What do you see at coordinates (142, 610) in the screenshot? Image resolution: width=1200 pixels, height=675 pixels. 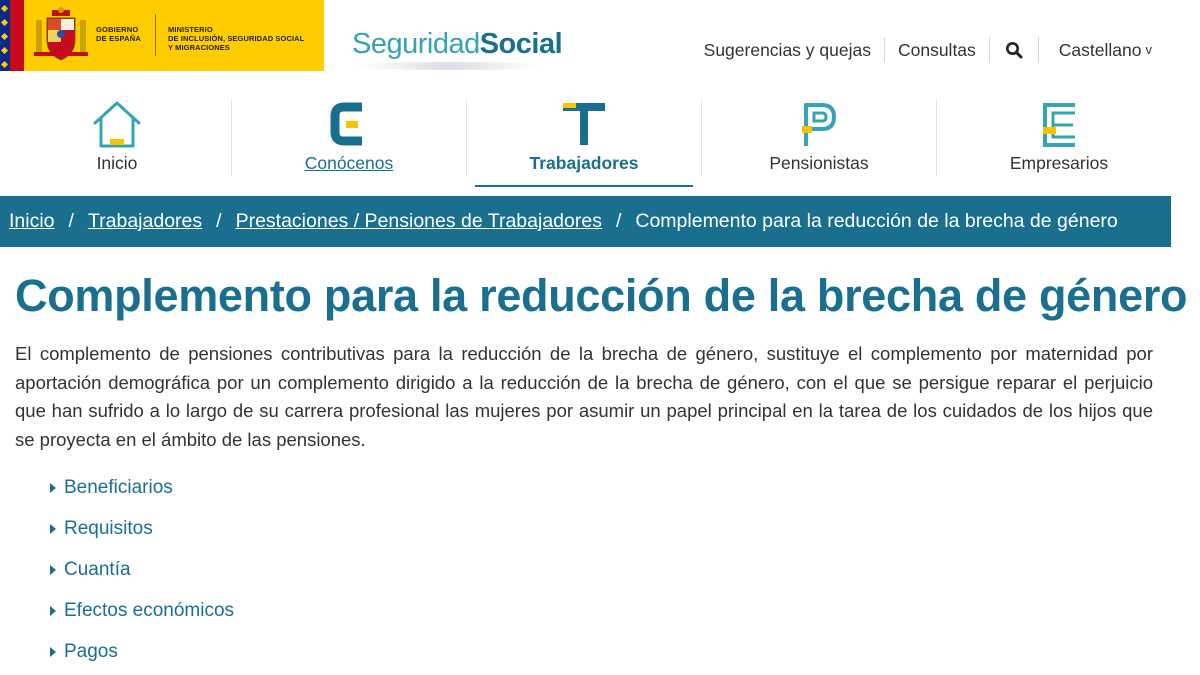 I see `link-efectos-economicos: Efectos económicos` at bounding box center [142, 610].